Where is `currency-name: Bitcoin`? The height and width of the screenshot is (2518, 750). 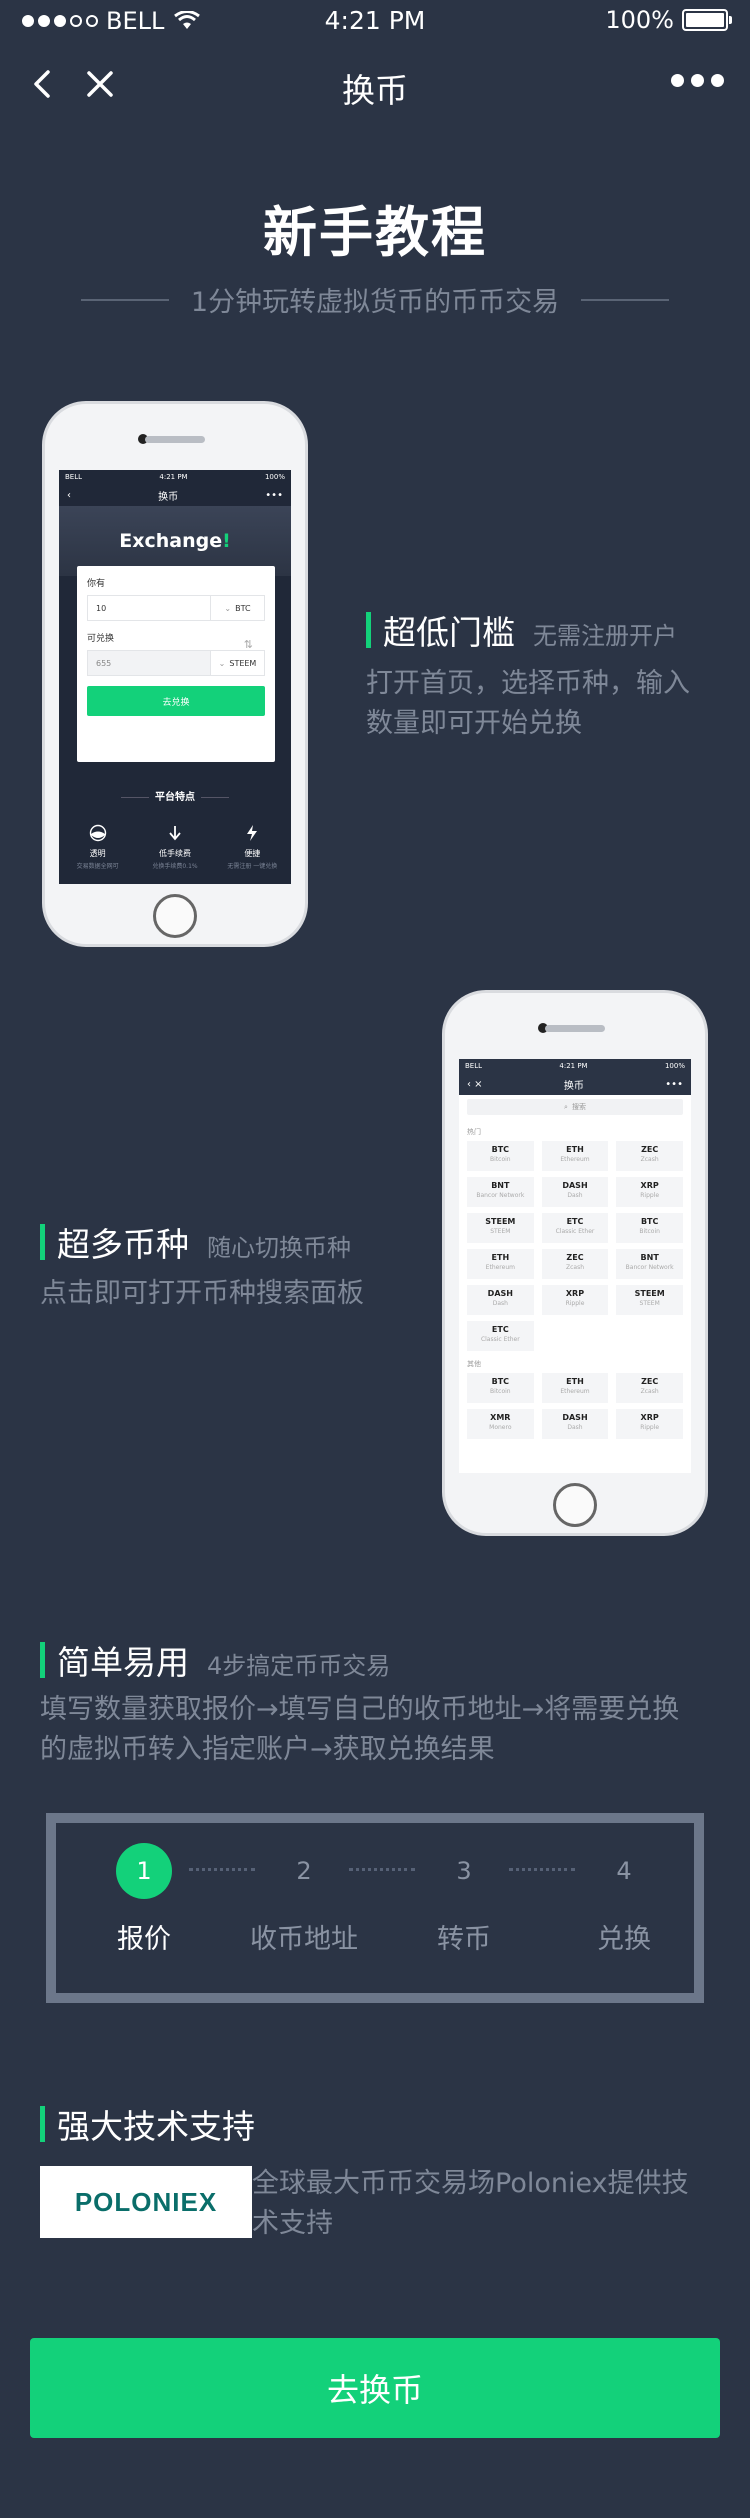
currency-name: Bitcoin is located at coordinates (500, 1159).